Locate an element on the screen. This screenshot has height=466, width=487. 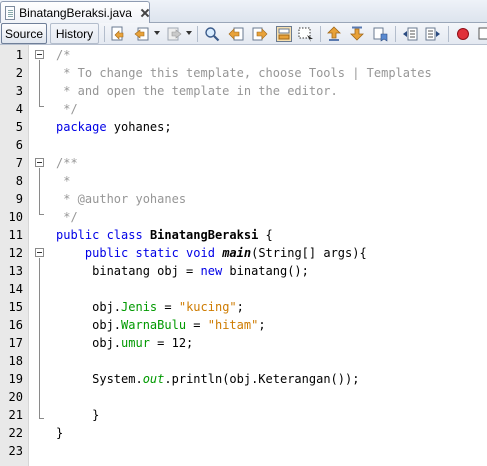
code-line: obj.umur = 12; is located at coordinates (124, 343).